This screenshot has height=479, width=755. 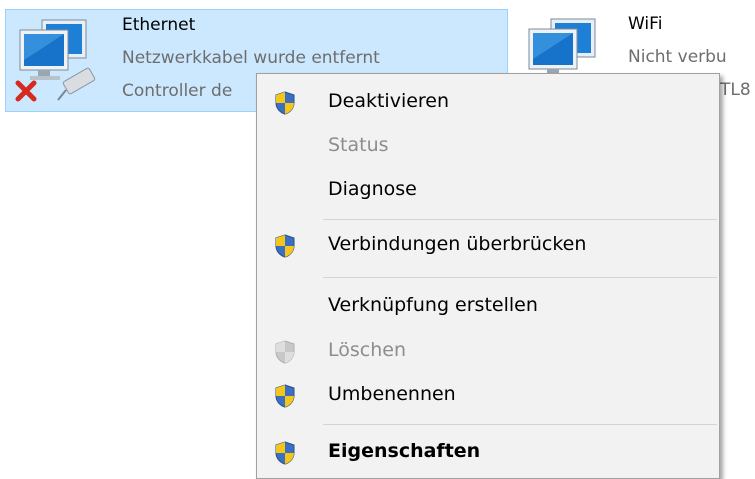 I want to click on adapter-device: TL8, so click(x=735, y=90).